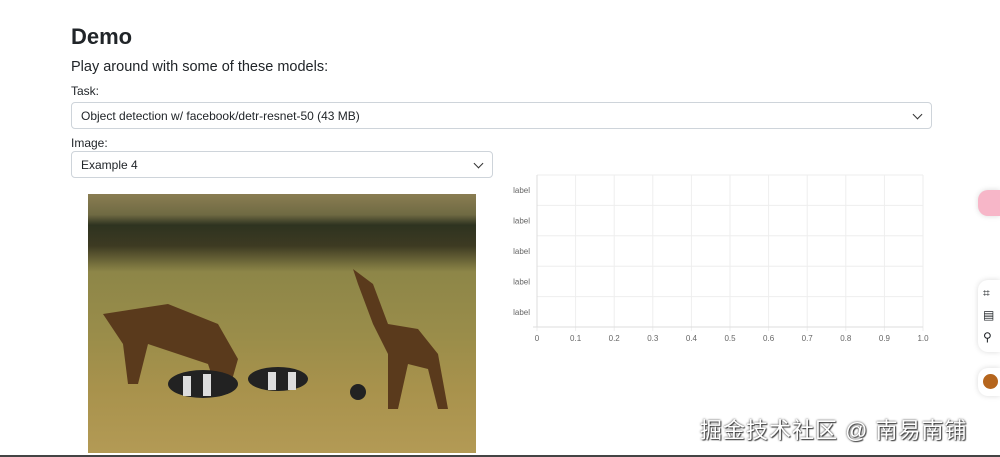 The image size is (1000, 457). I want to click on avatar, so click(990, 381).